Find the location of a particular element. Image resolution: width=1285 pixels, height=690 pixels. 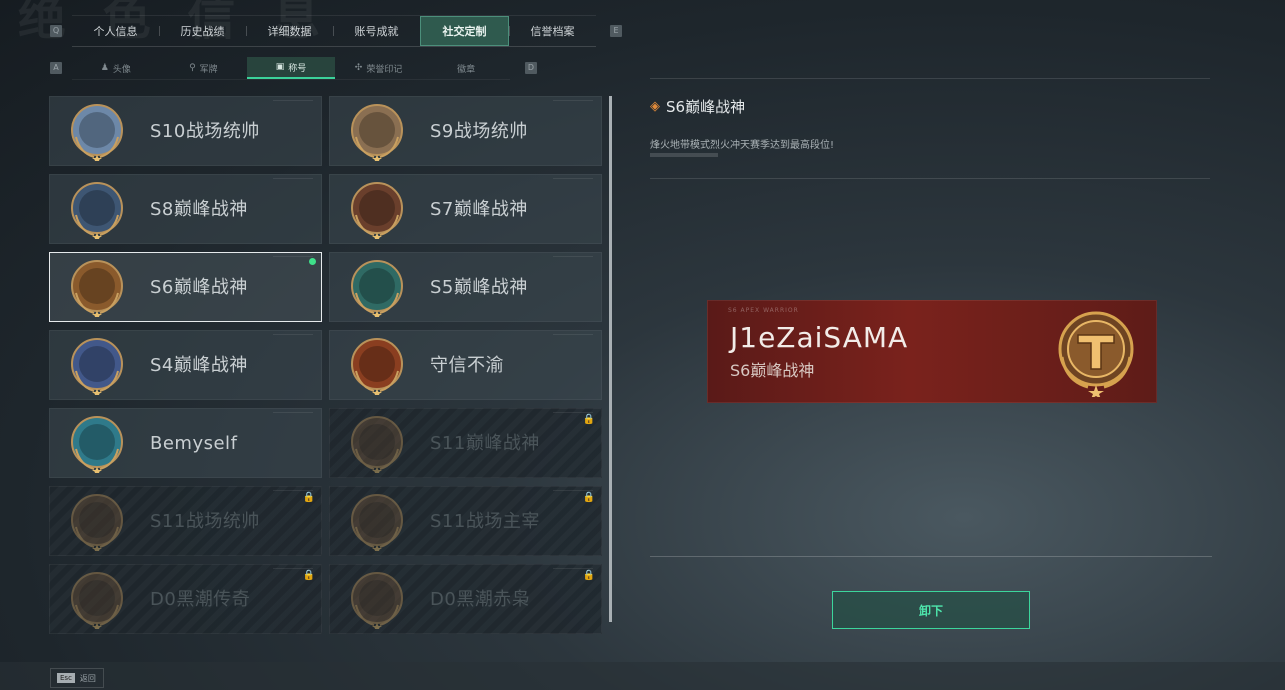

subtab-label: 军牌 is located at coordinates (208, 69).